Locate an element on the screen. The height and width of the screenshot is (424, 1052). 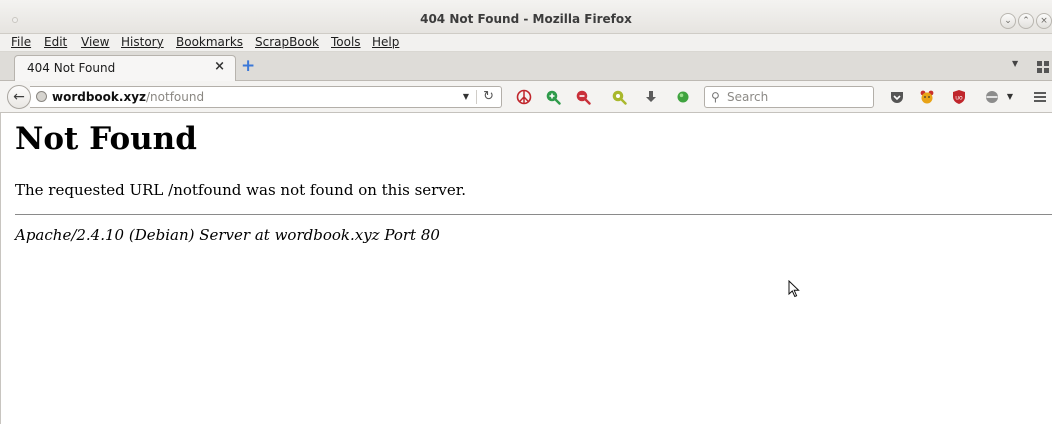
menu-tools: Tools is located at coordinates (346, 42).